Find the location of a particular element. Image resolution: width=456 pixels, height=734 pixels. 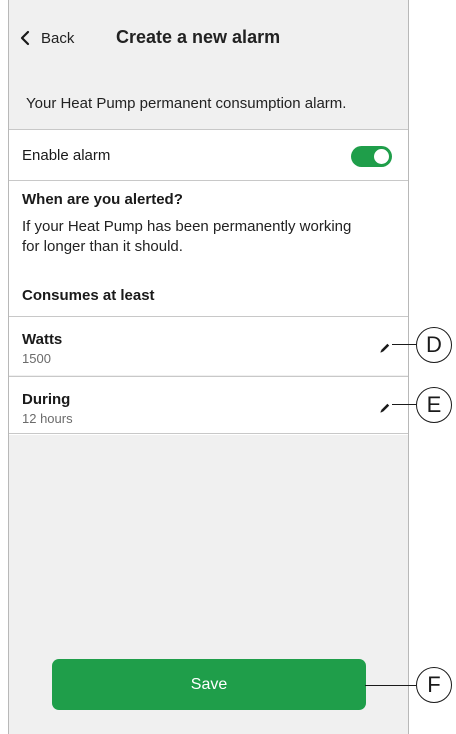

watts-row: Watts 1500 is located at coordinates (208, 346).